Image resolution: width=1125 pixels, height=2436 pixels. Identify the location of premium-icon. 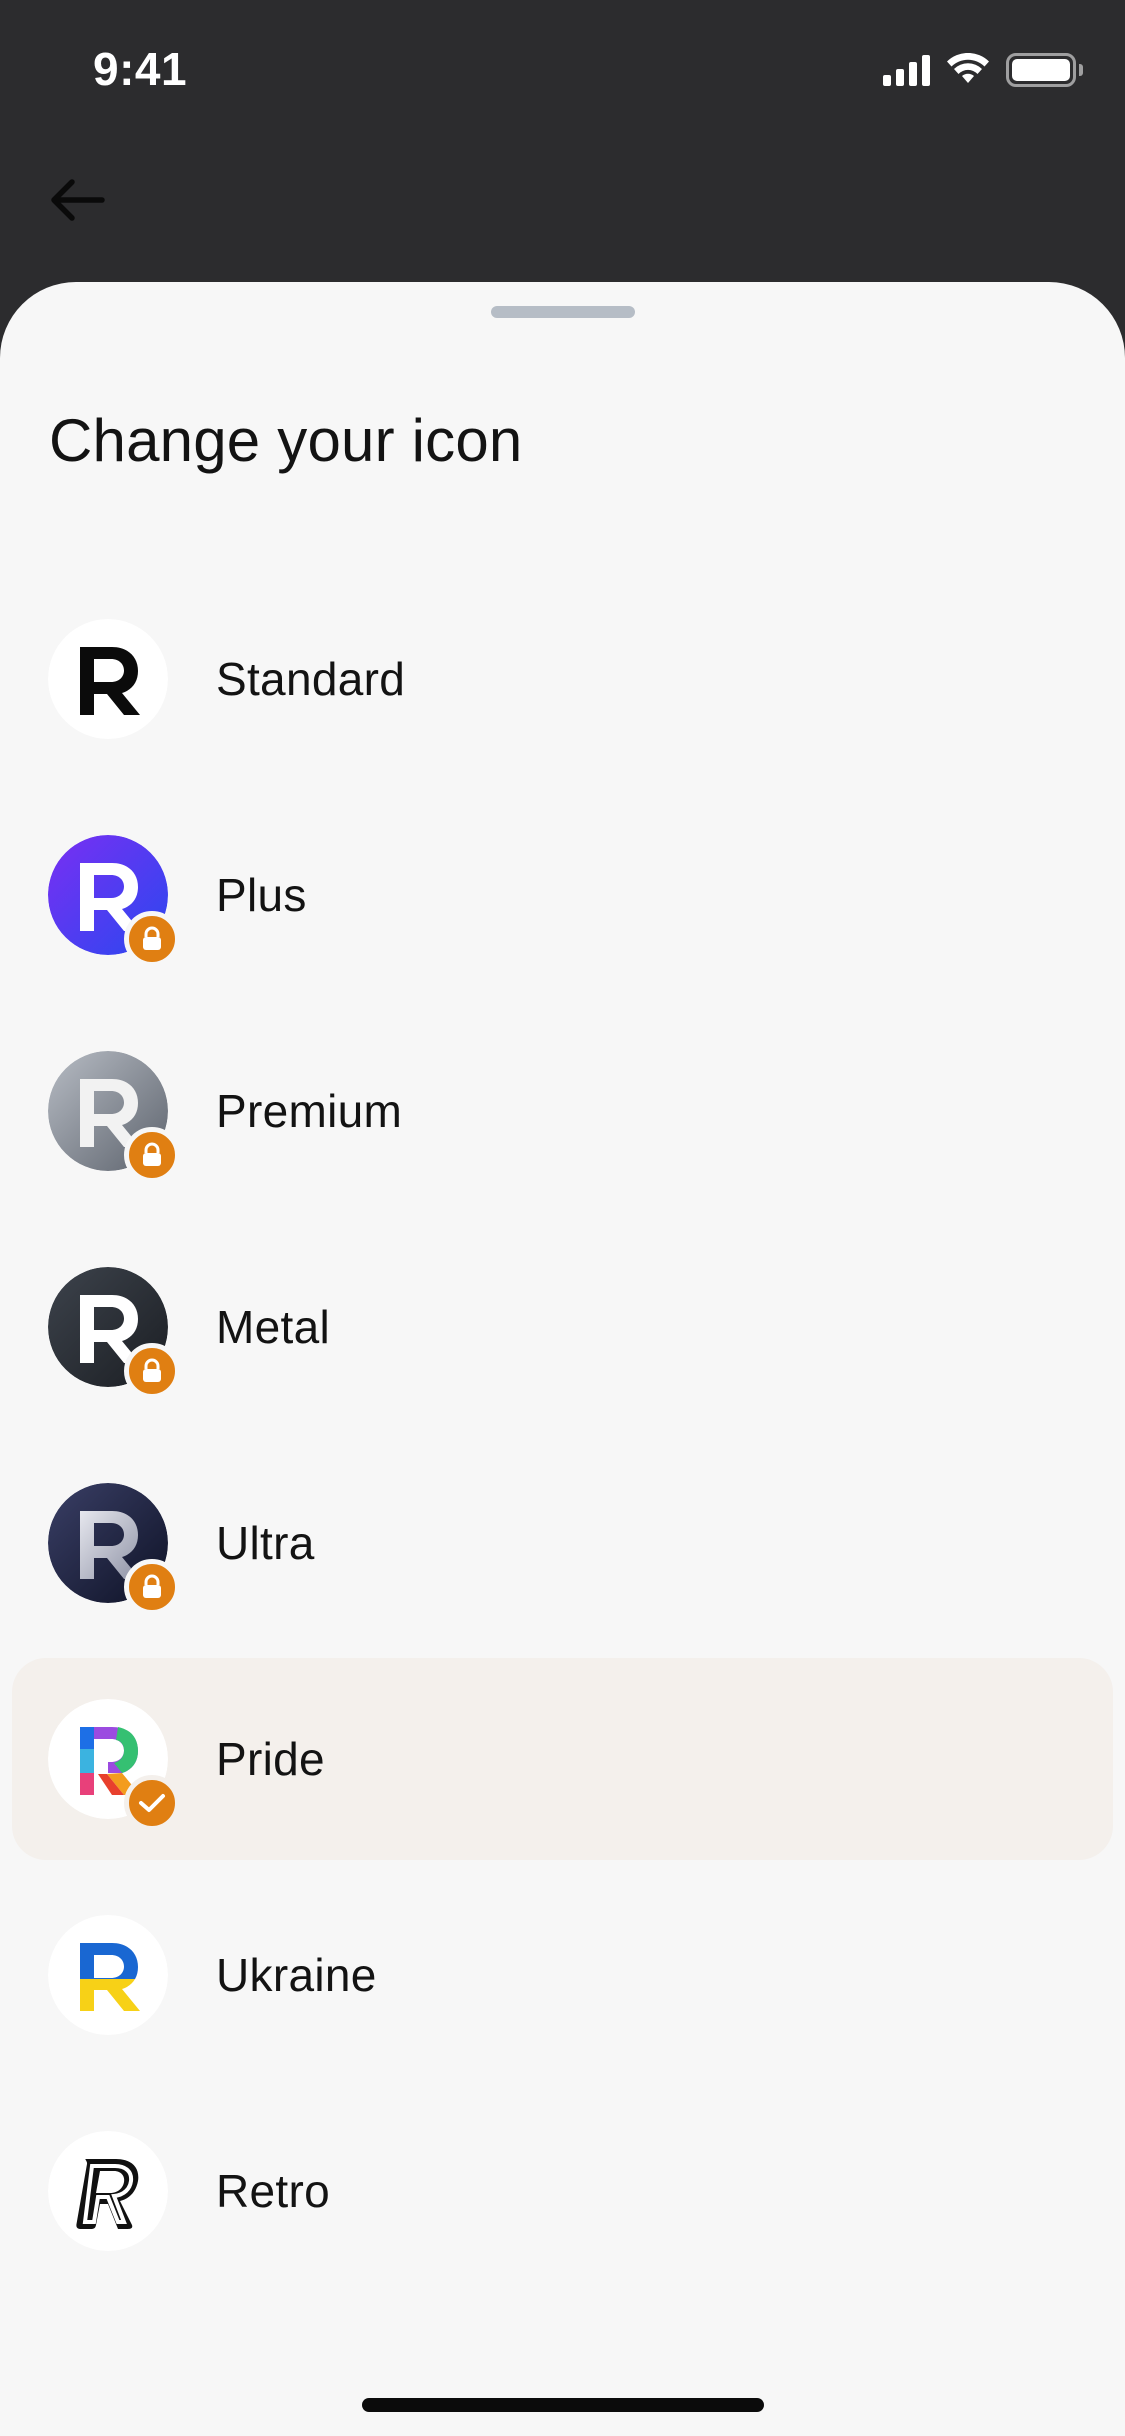
(114, 1117).